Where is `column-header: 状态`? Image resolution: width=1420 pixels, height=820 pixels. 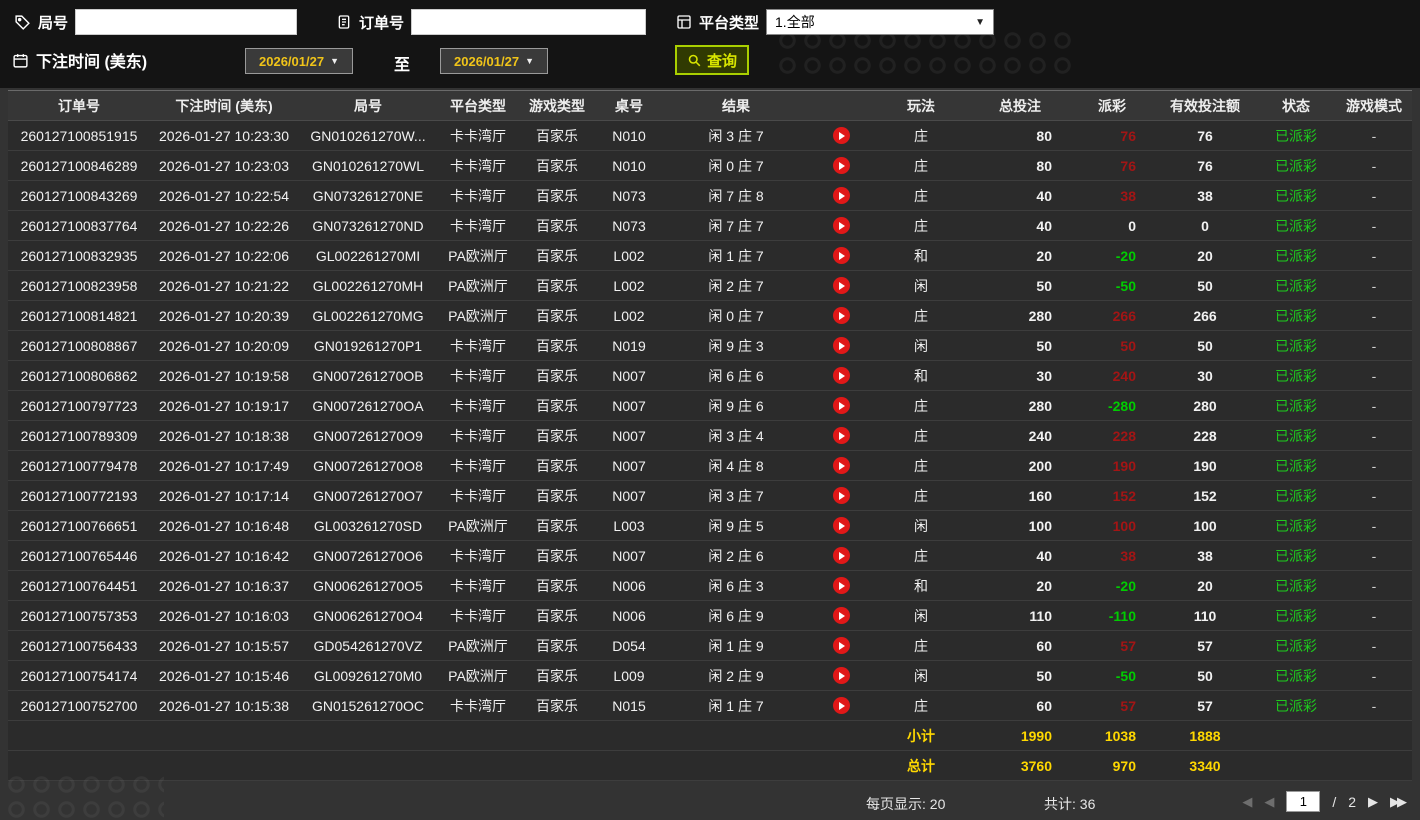
column-header: 状态 is located at coordinates (1296, 105).